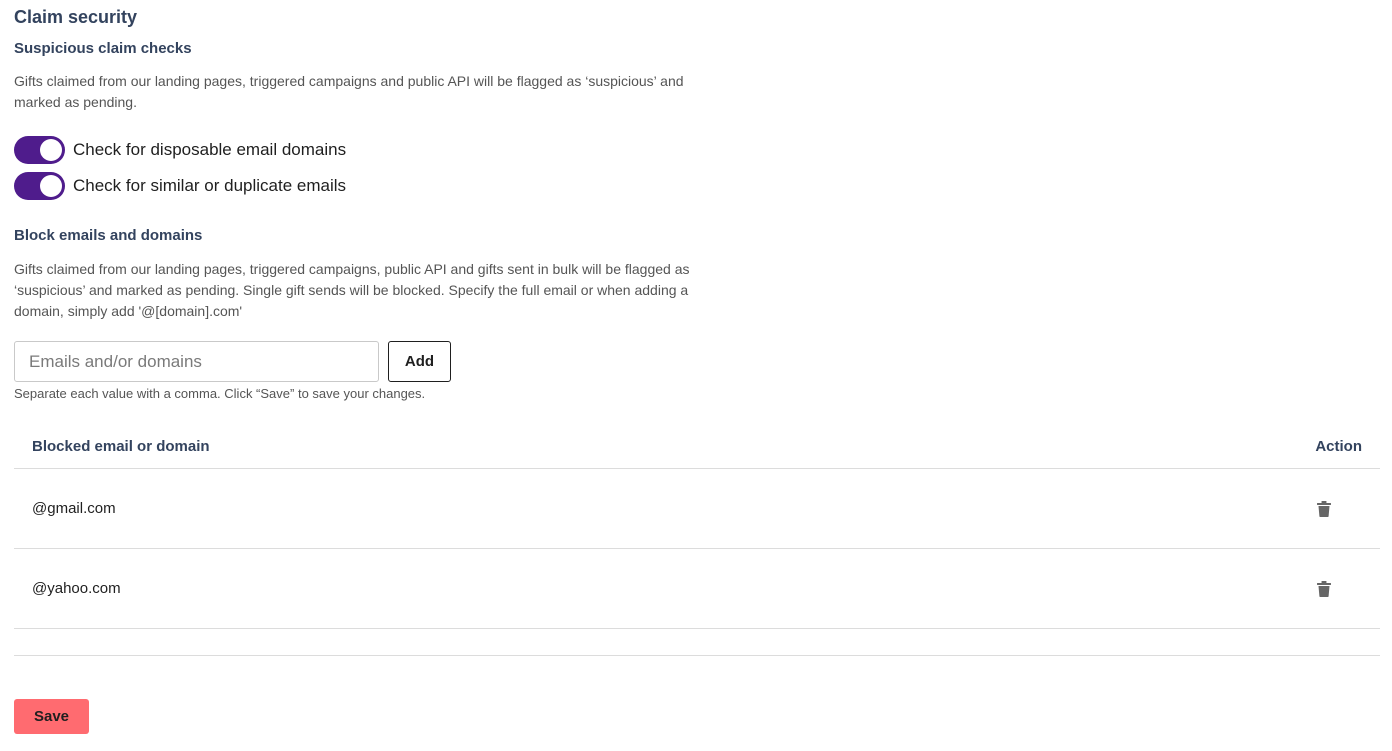  Describe the element at coordinates (697, 447) in the screenshot. I see `blocked-table-header: Blocked email or domain Action` at that location.